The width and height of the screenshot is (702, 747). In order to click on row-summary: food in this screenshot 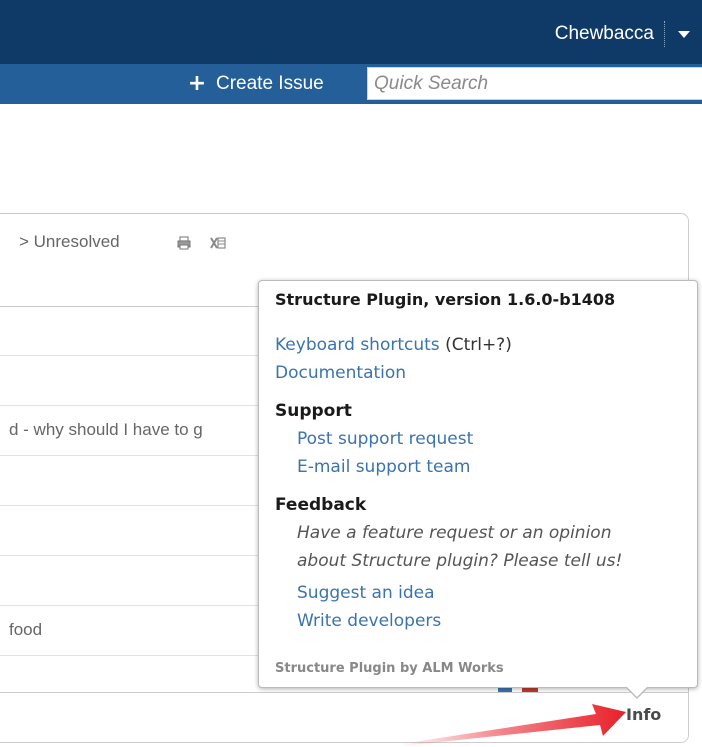, I will do `click(26, 629)`.